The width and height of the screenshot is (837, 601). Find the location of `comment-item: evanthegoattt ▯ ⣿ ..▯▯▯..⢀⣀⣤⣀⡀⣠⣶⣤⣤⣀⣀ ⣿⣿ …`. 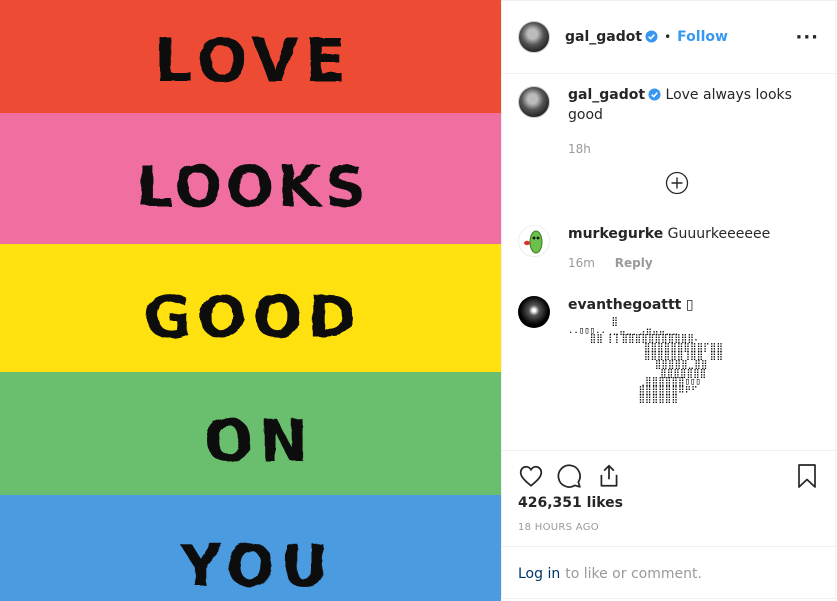

comment-item: evanthegoattt ▯ ⣿ ..▯▯▯..⢀⣀⣤⣀⡀⣠⣶⣤⣤⣀⣀ ⣿⣿ … is located at coordinates (668, 350).